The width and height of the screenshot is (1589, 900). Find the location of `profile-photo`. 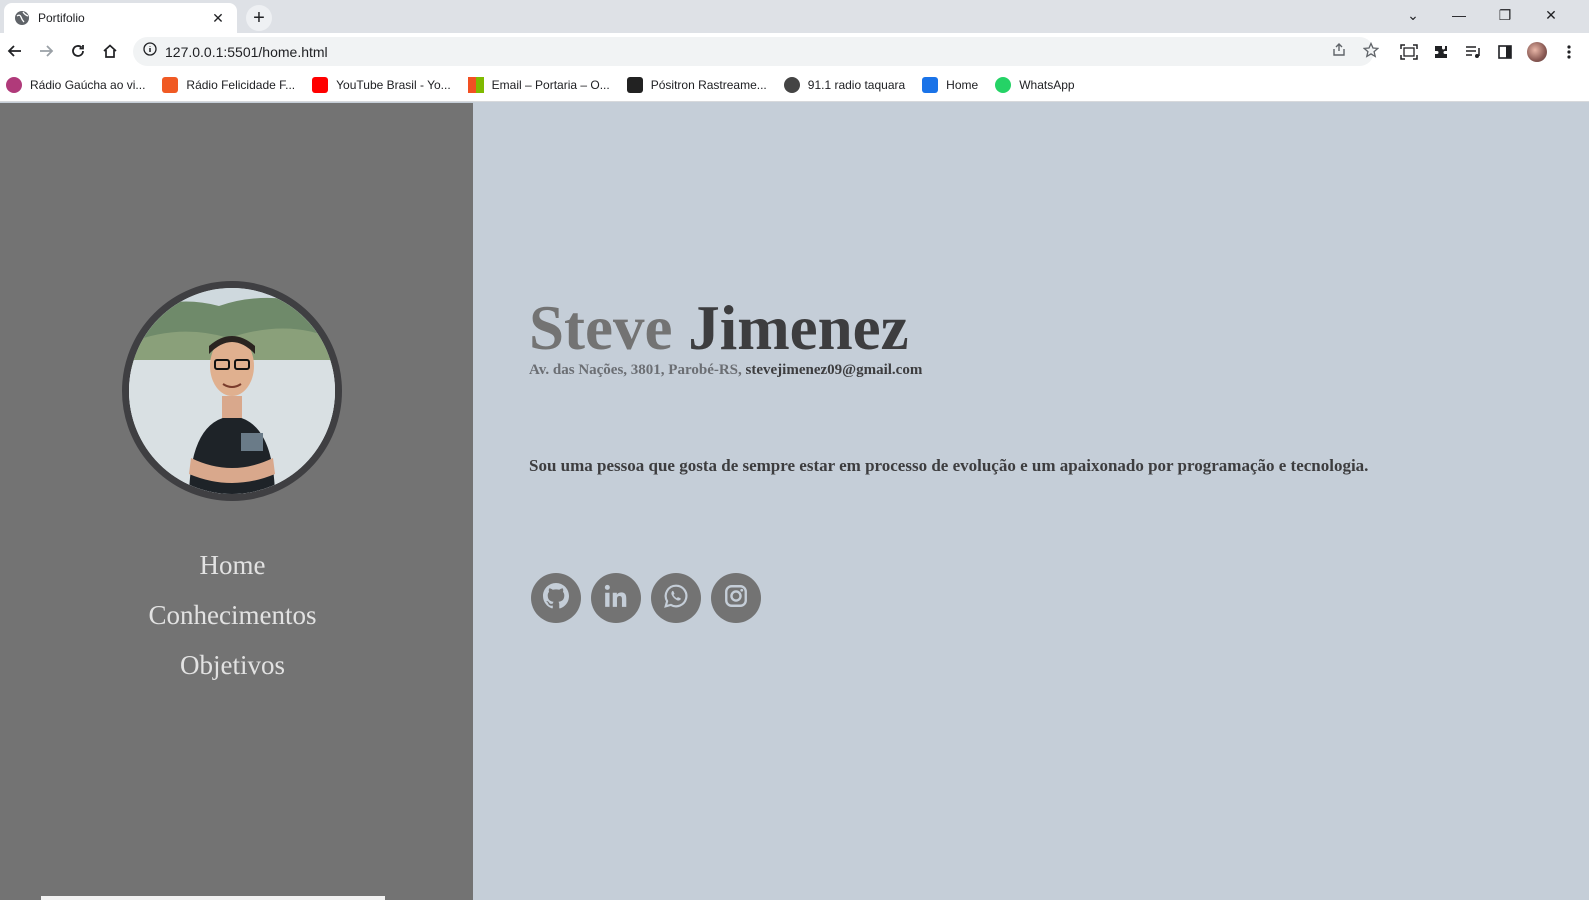

profile-photo is located at coordinates (232, 391).